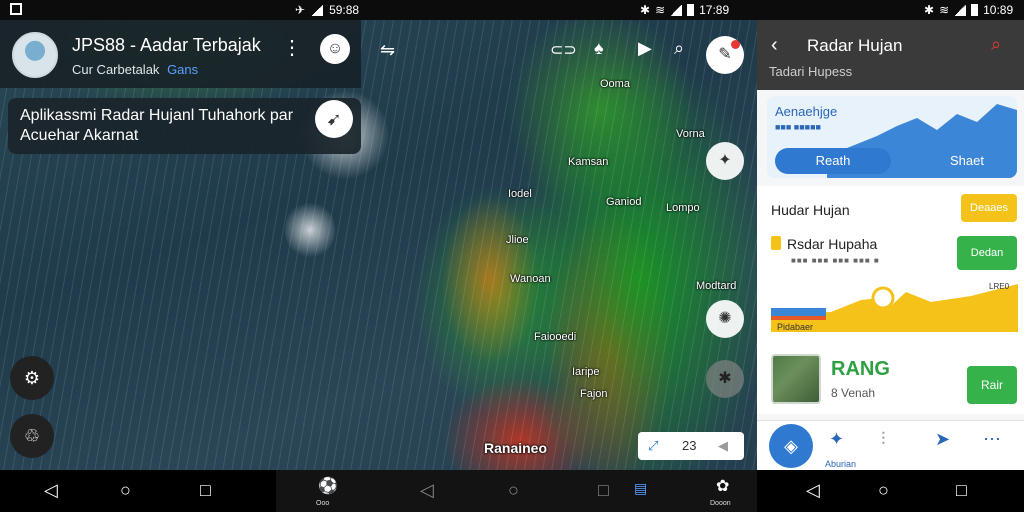  What do you see at coordinates (588, 162) in the screenshot?
I see `place-label: Kamsan` at bounding box center [588, 162].